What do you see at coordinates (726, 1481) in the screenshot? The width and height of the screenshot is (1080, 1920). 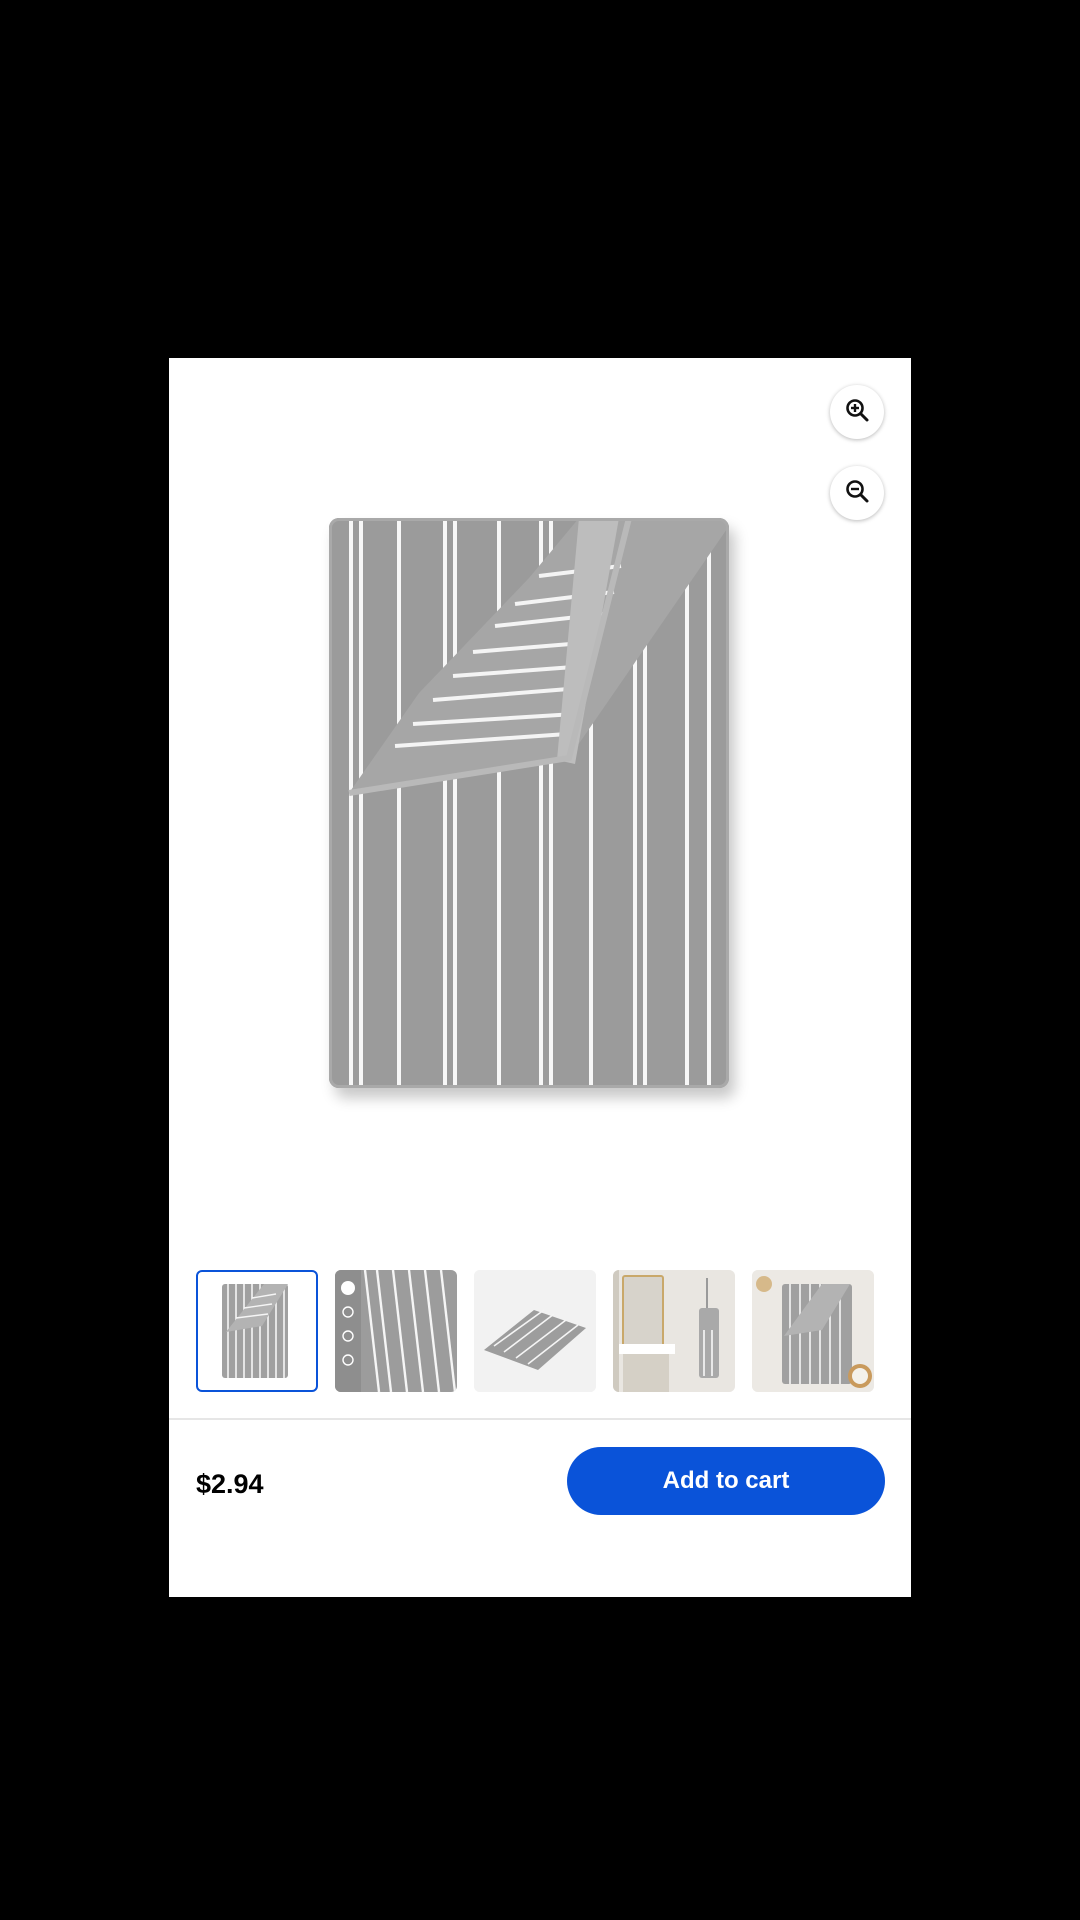 I see `add-to-cart-button: Add to cart` at bounding box center [726, 1481].